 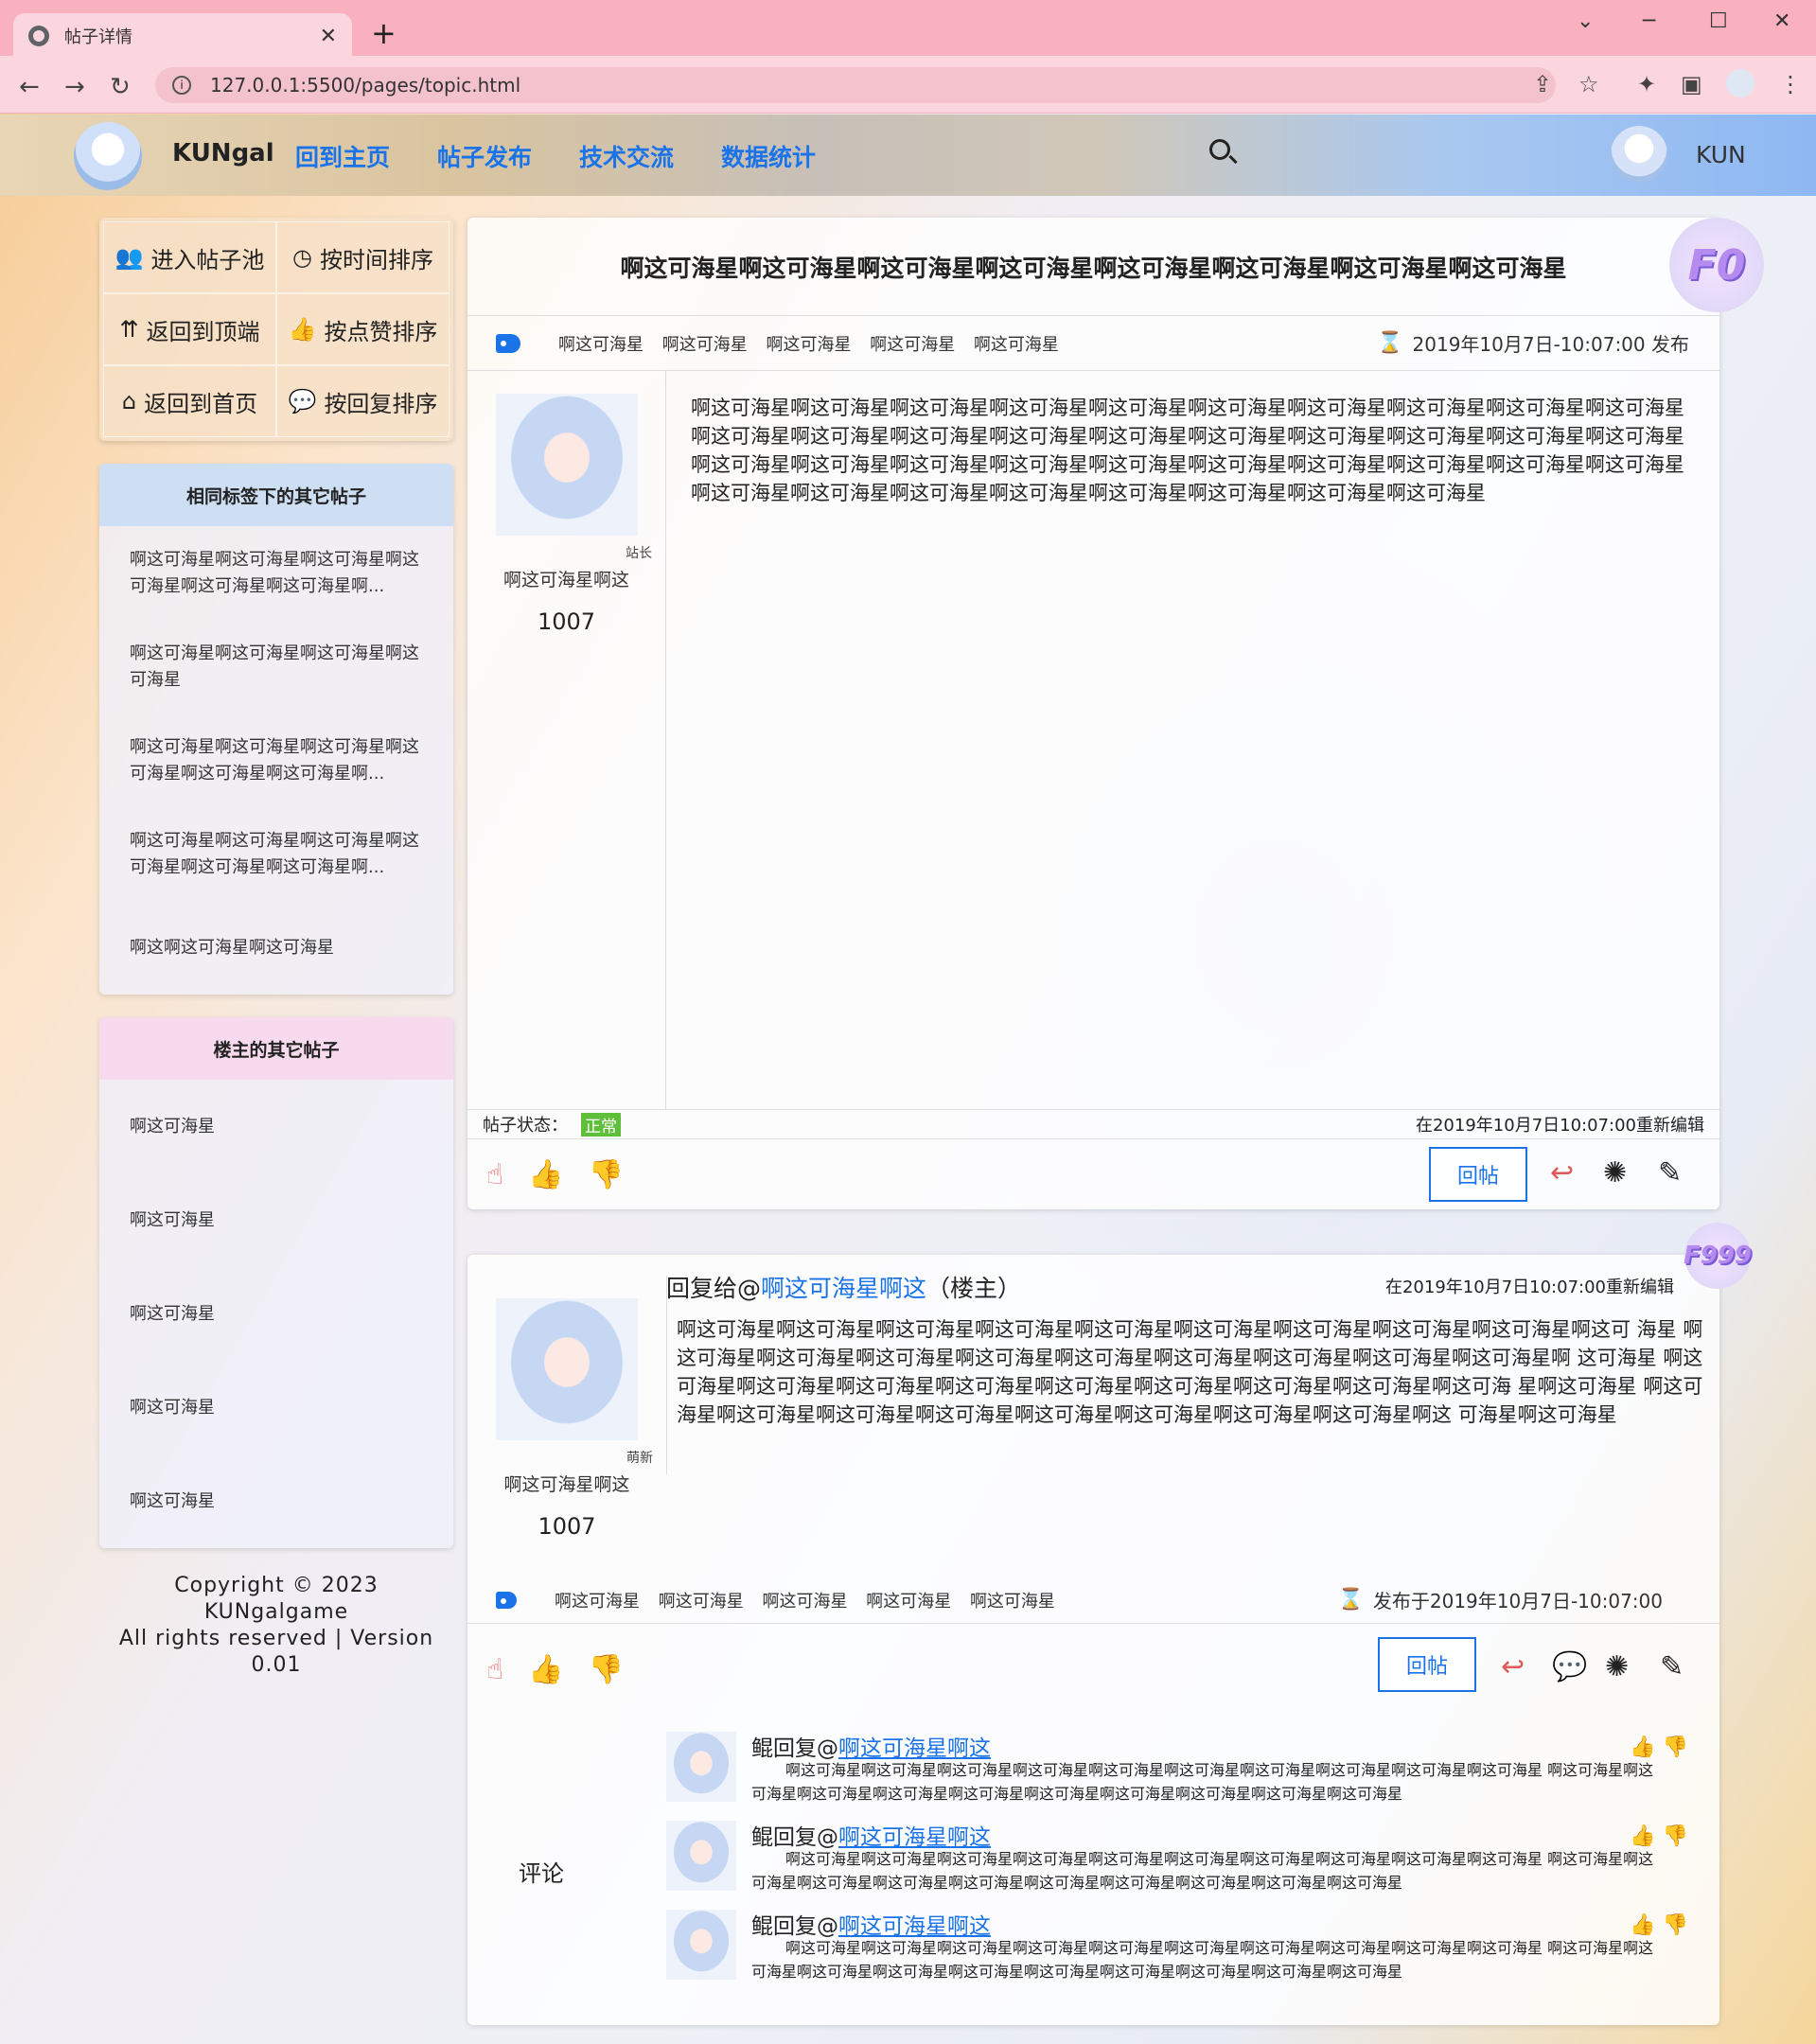 I want to click on back-icon: ←, so click(x=29, y=87).